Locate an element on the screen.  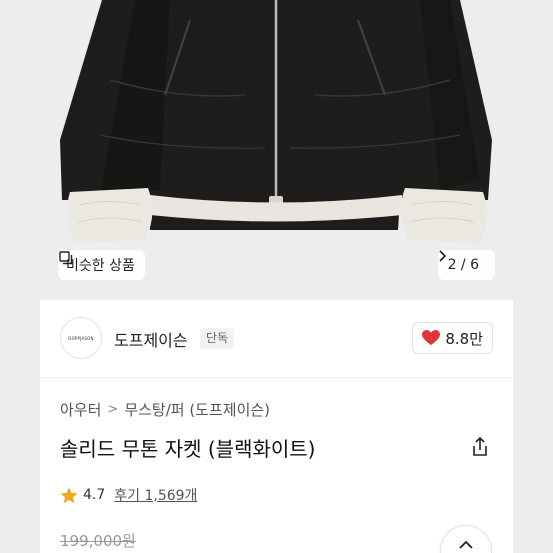
breadcrumb-item: 무스탕/퍼 (도프제이슨) is located at coordinates (197, 409).